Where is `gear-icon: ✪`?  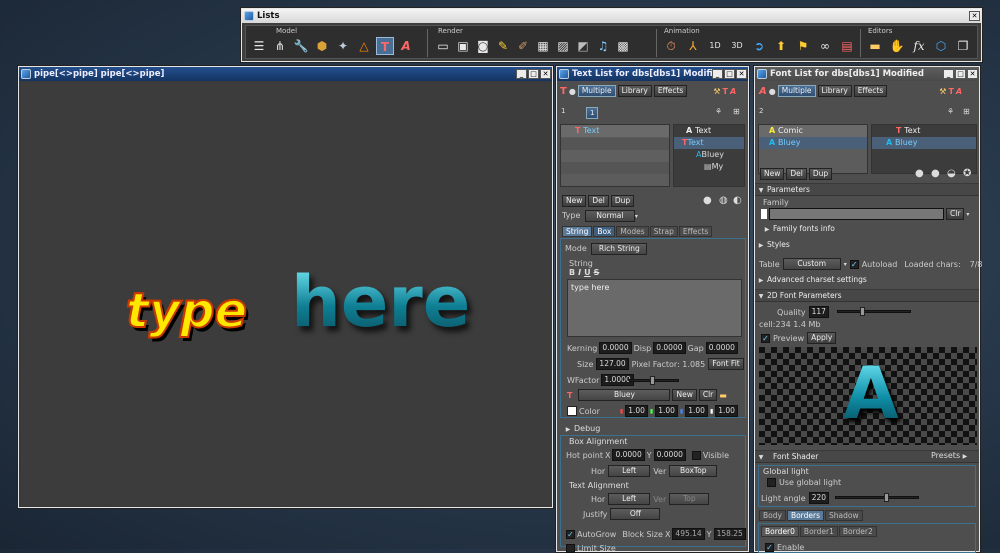
gear-icon: ✪ is located at coordinates (967, 173).